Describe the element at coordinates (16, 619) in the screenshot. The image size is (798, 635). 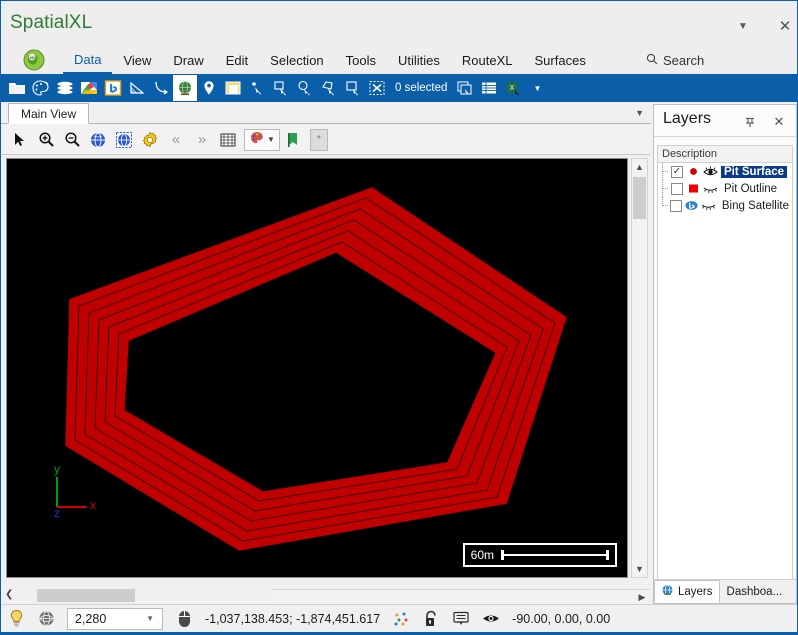
I see `lightbulb-icon` at that location.